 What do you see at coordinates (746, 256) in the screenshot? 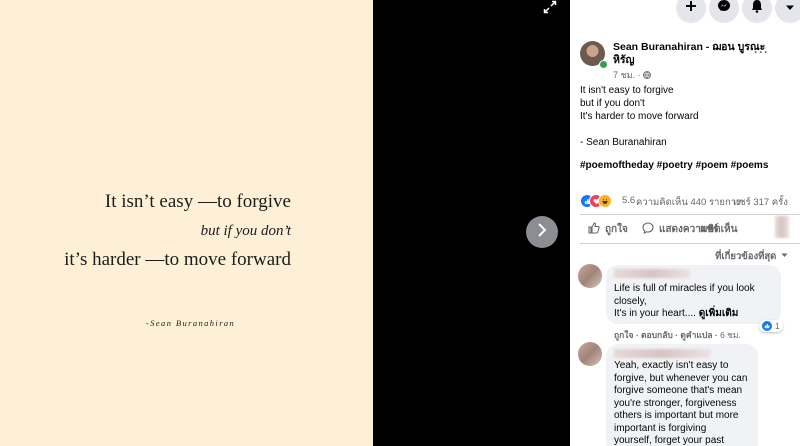
I see `comment-filter-label: ที่เกี่ยวข้องที่สุด` at bounding box center [746, 256].